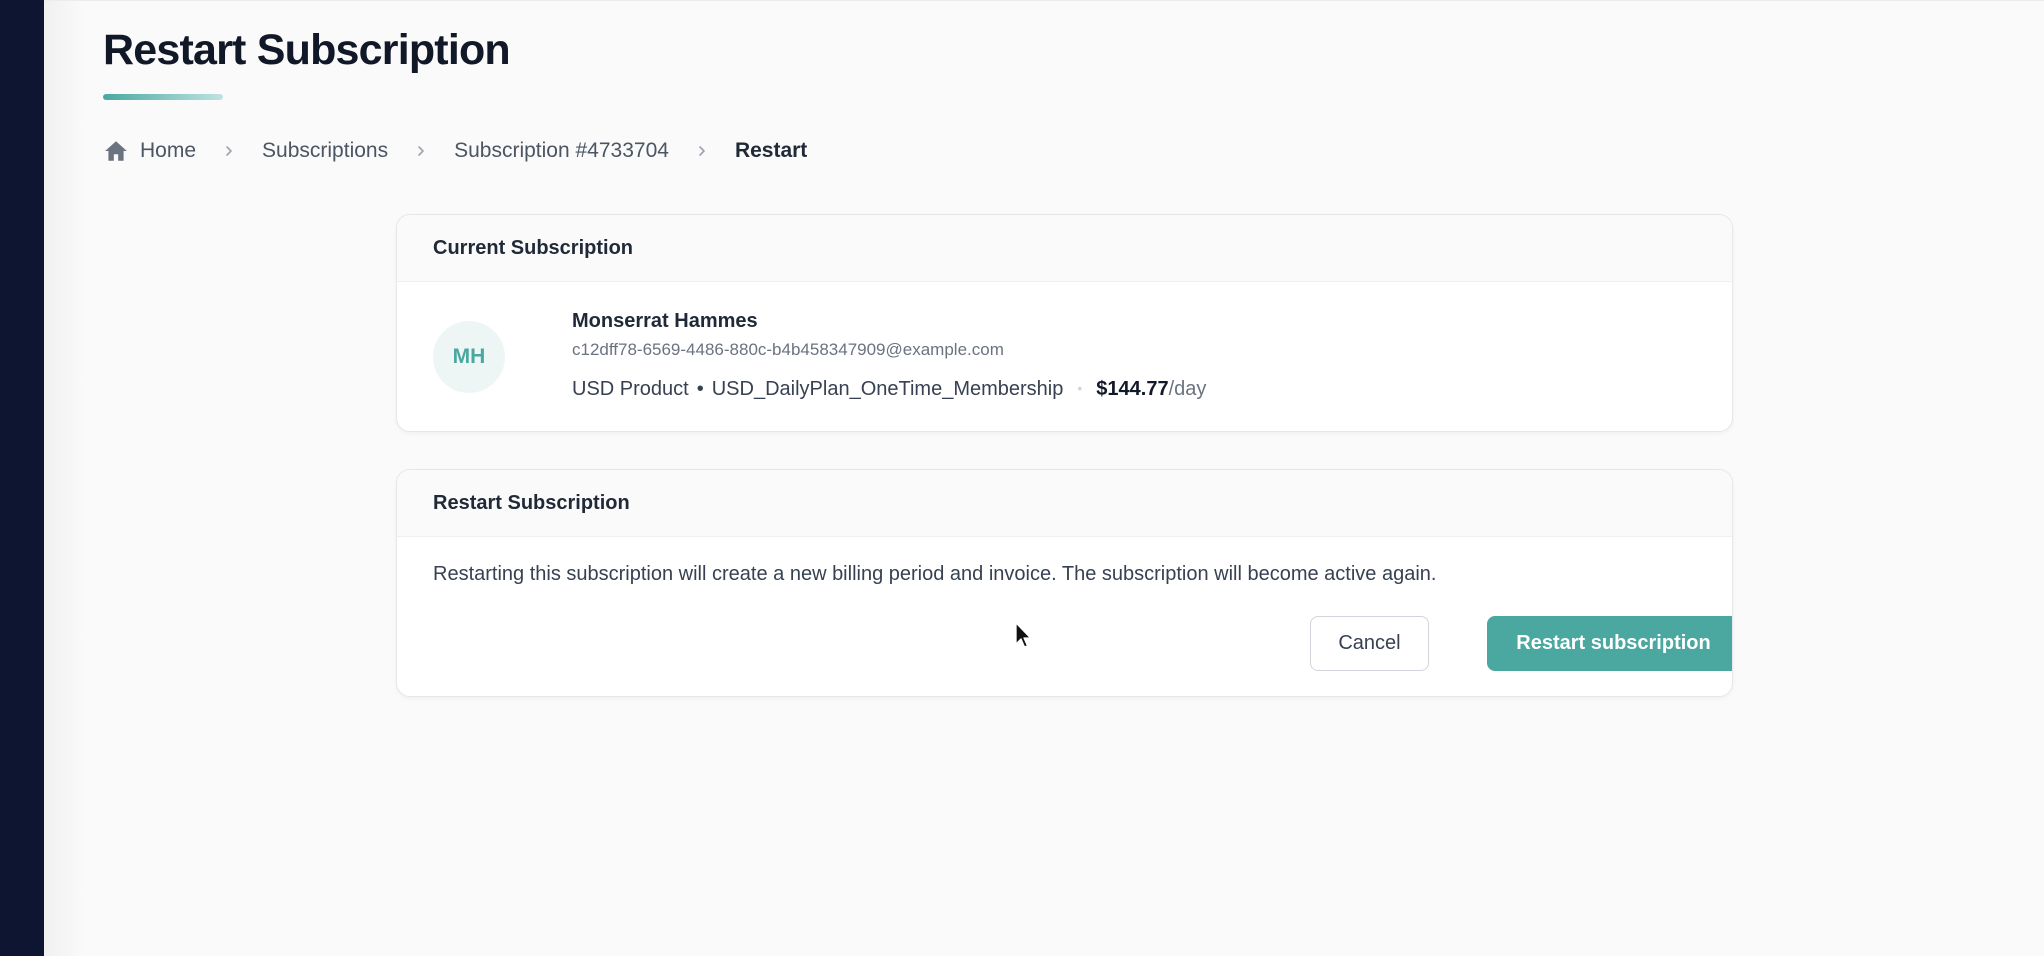  Describe the element at coordinates (469, 357) in the screenshot. I see `avatar: MH` at that location.